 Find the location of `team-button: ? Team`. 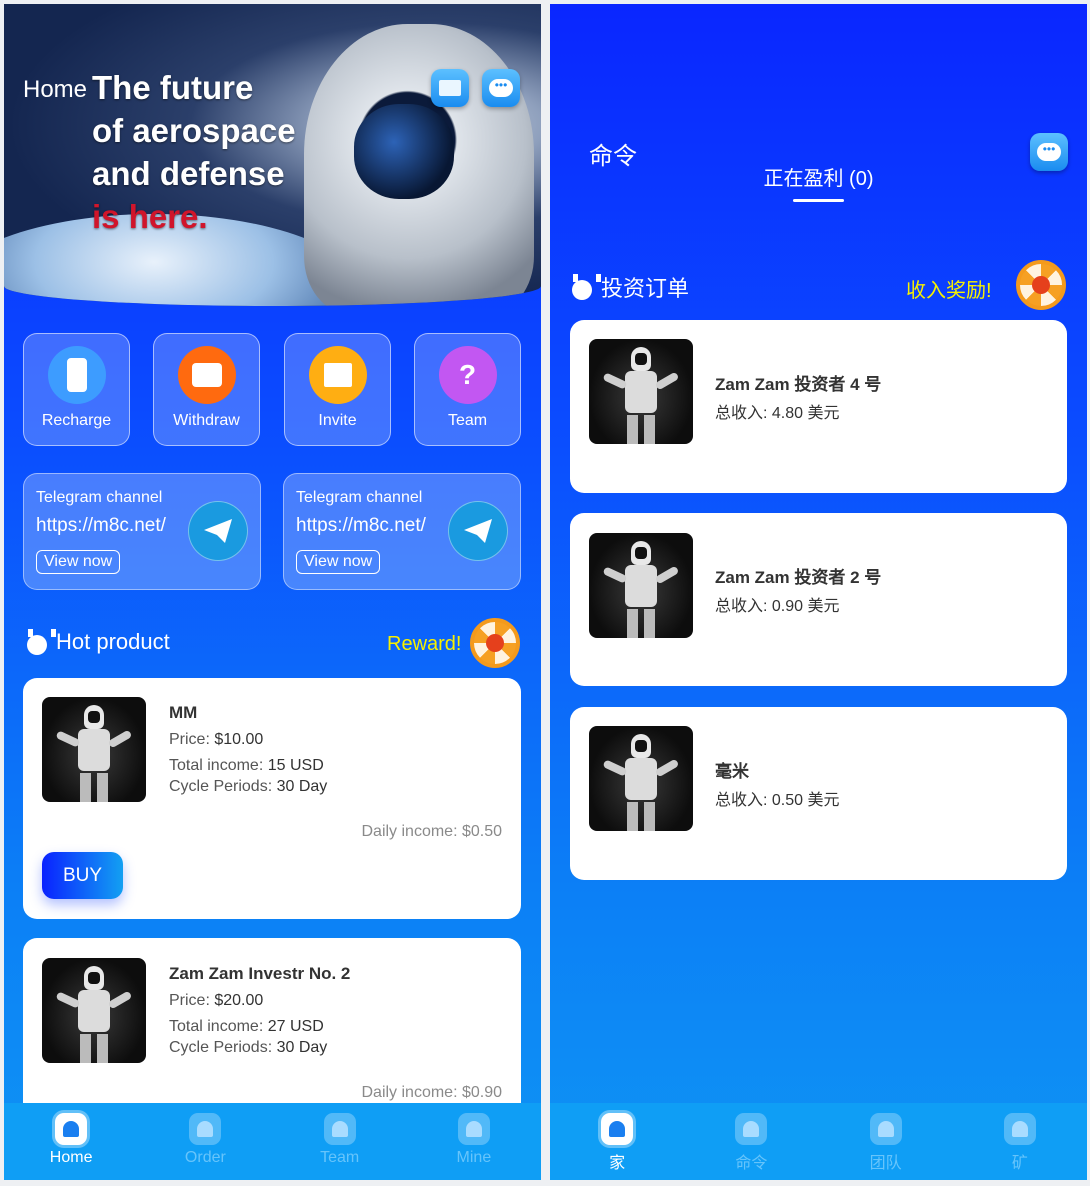

team-button: ? Team is located at coordinates (467, 389).